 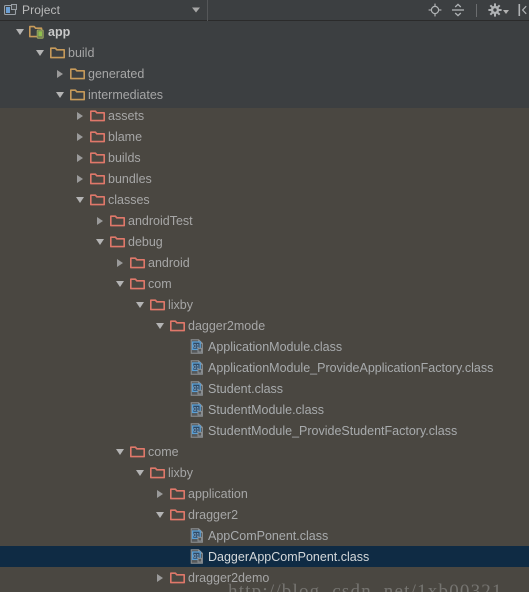 I want to click on tree-row: debug, so click(x=264, y=241).